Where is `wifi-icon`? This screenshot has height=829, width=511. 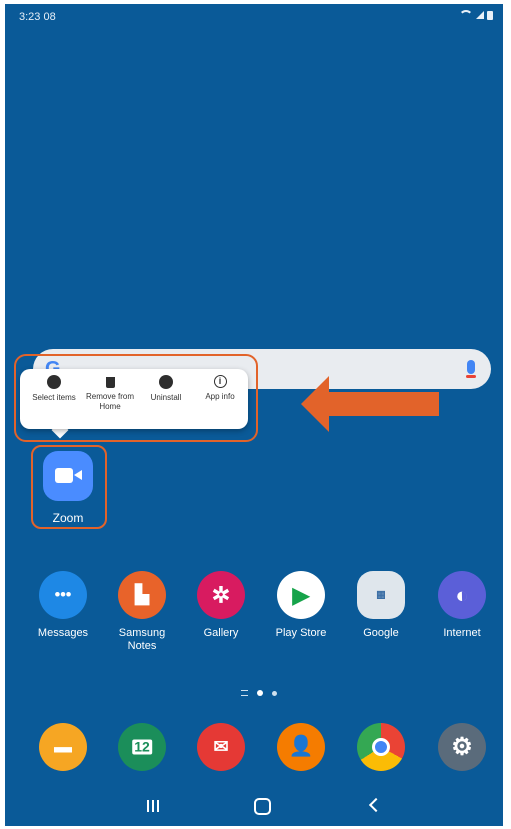
wifi-icon is located at coordinates (466, 15).